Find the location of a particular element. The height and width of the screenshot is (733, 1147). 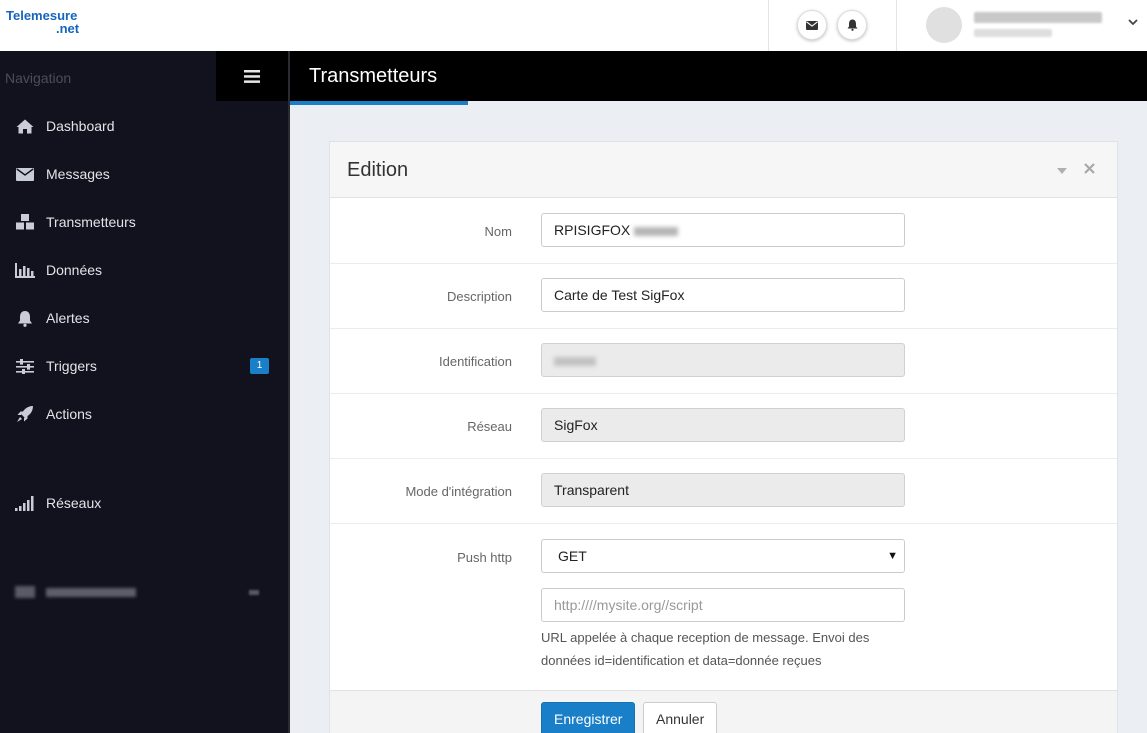

panel-header: Edition is located at coordinates (723, 170).